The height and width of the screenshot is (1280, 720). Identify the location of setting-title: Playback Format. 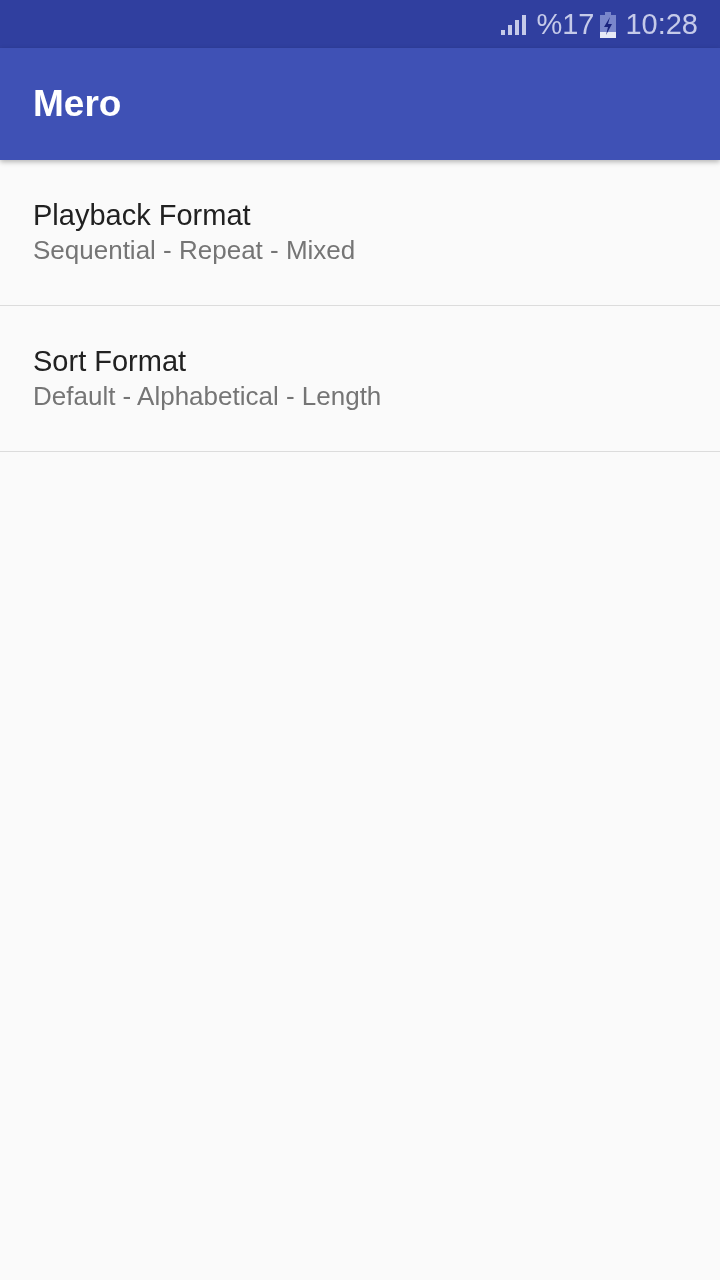
(142, 215).